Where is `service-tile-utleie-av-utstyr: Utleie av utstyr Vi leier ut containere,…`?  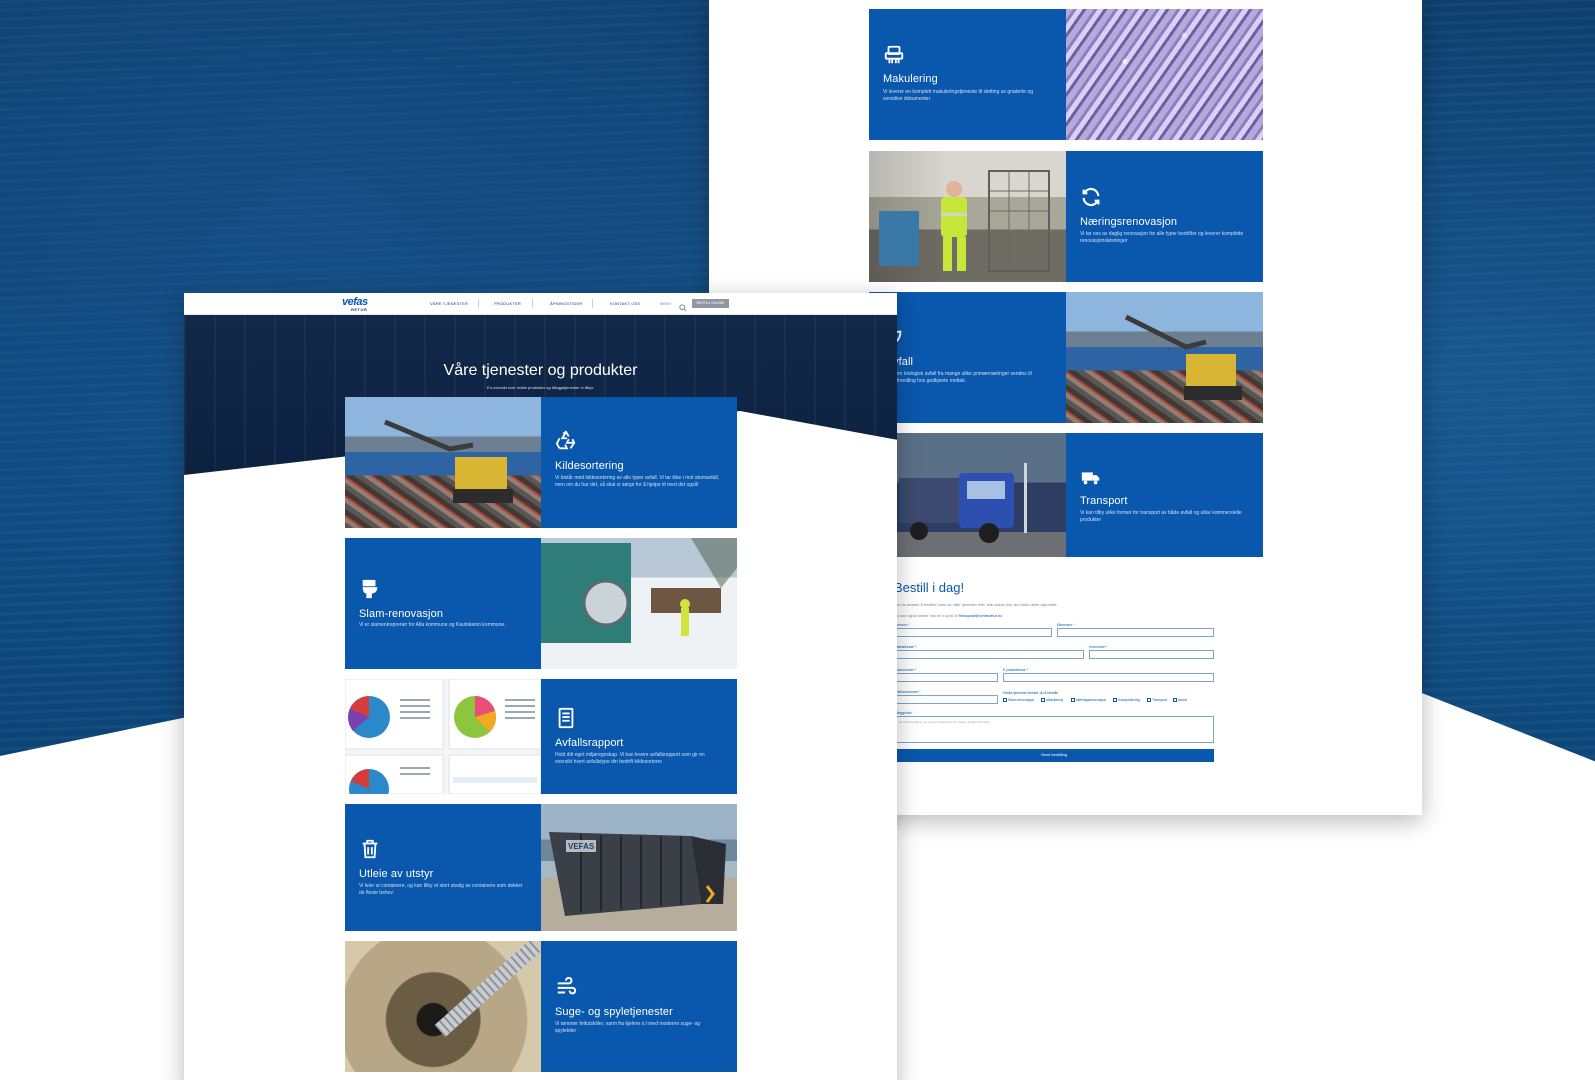
service-tile-utleie-av-utstyr: Utleie av utstyr Vi leier ut containere,… is located at coordinates (443, 867).